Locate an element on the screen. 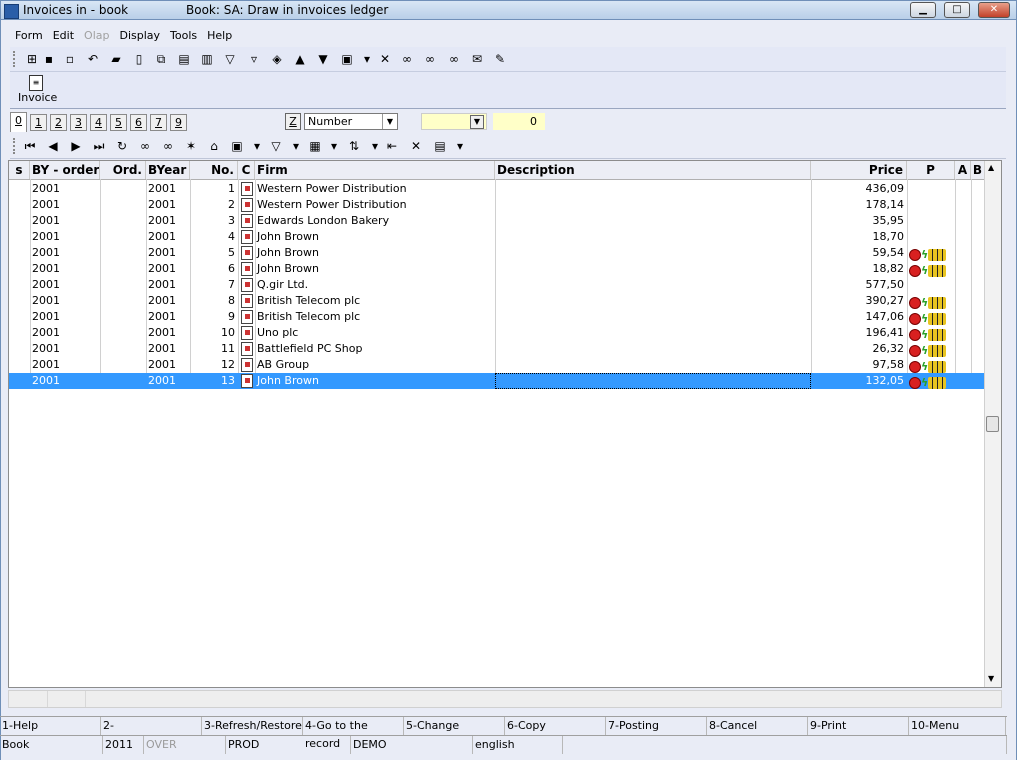 This screenshot has width=1025, height=760. folder-up-icon: ⌂ is located at coordinates (214, 146).